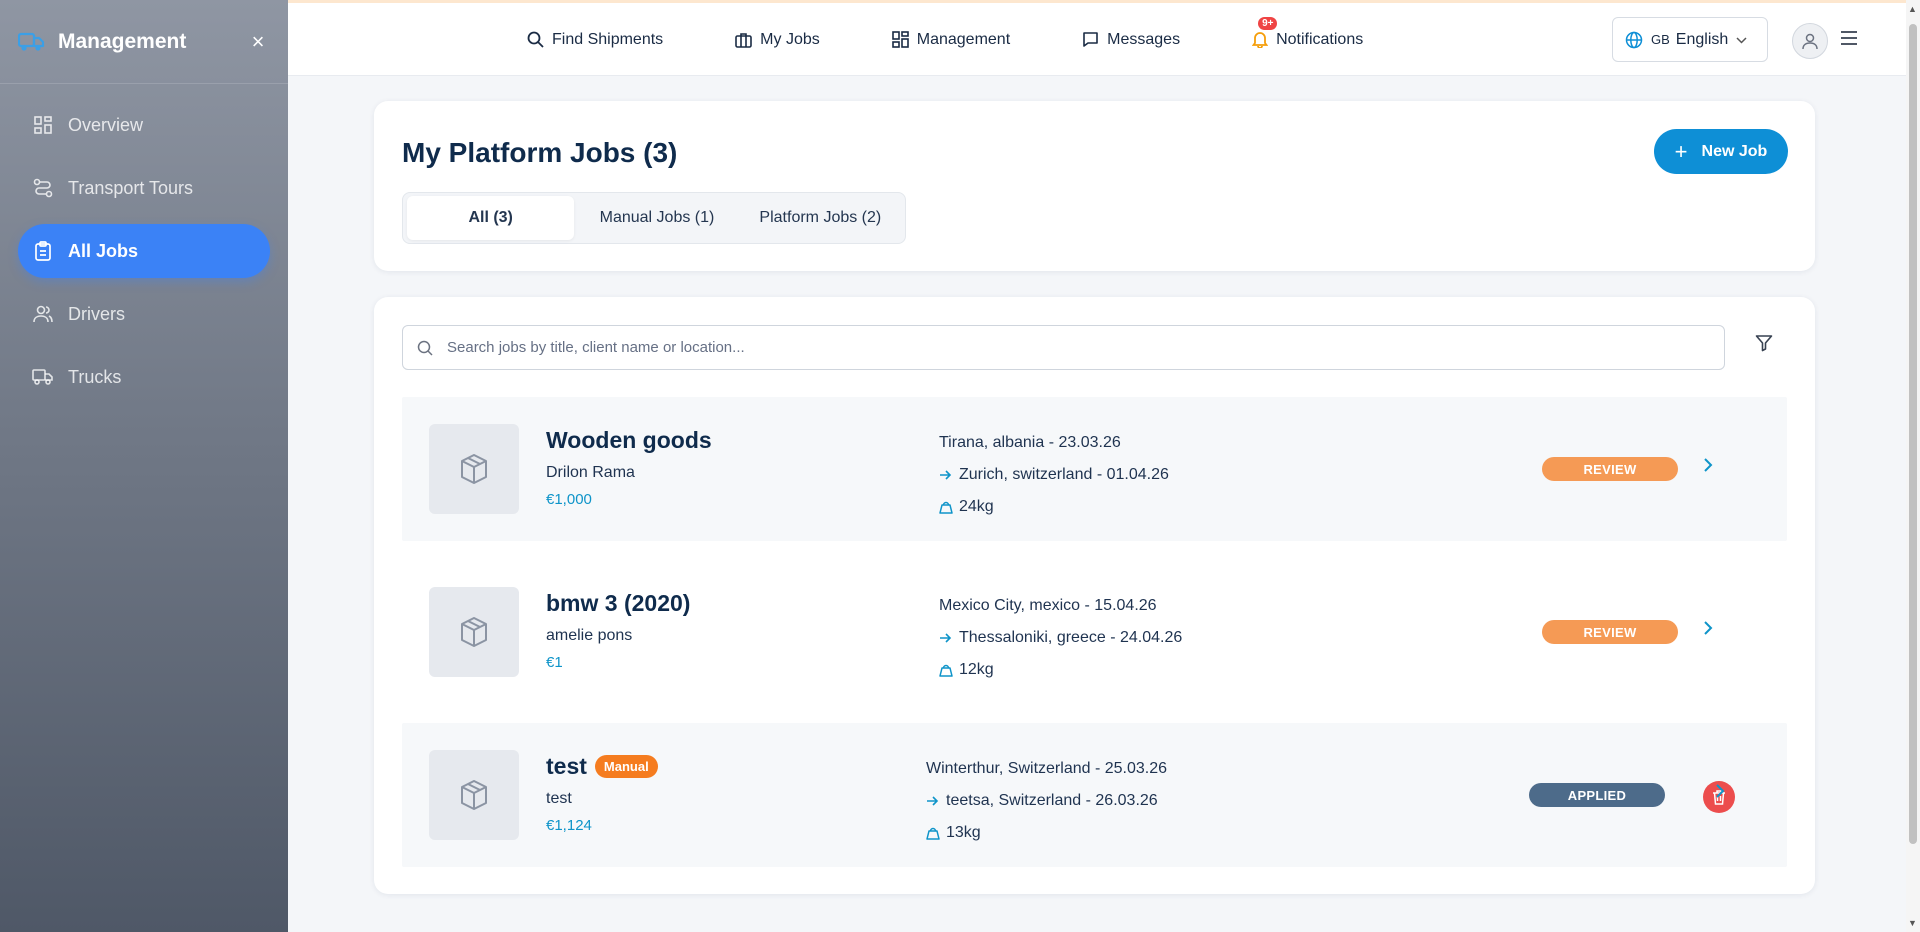 The image size is (1920, 932). Describe the element at coordinates (1912, 9) in the screenshot. I see `scroll-up-icon: ▲` at that location.